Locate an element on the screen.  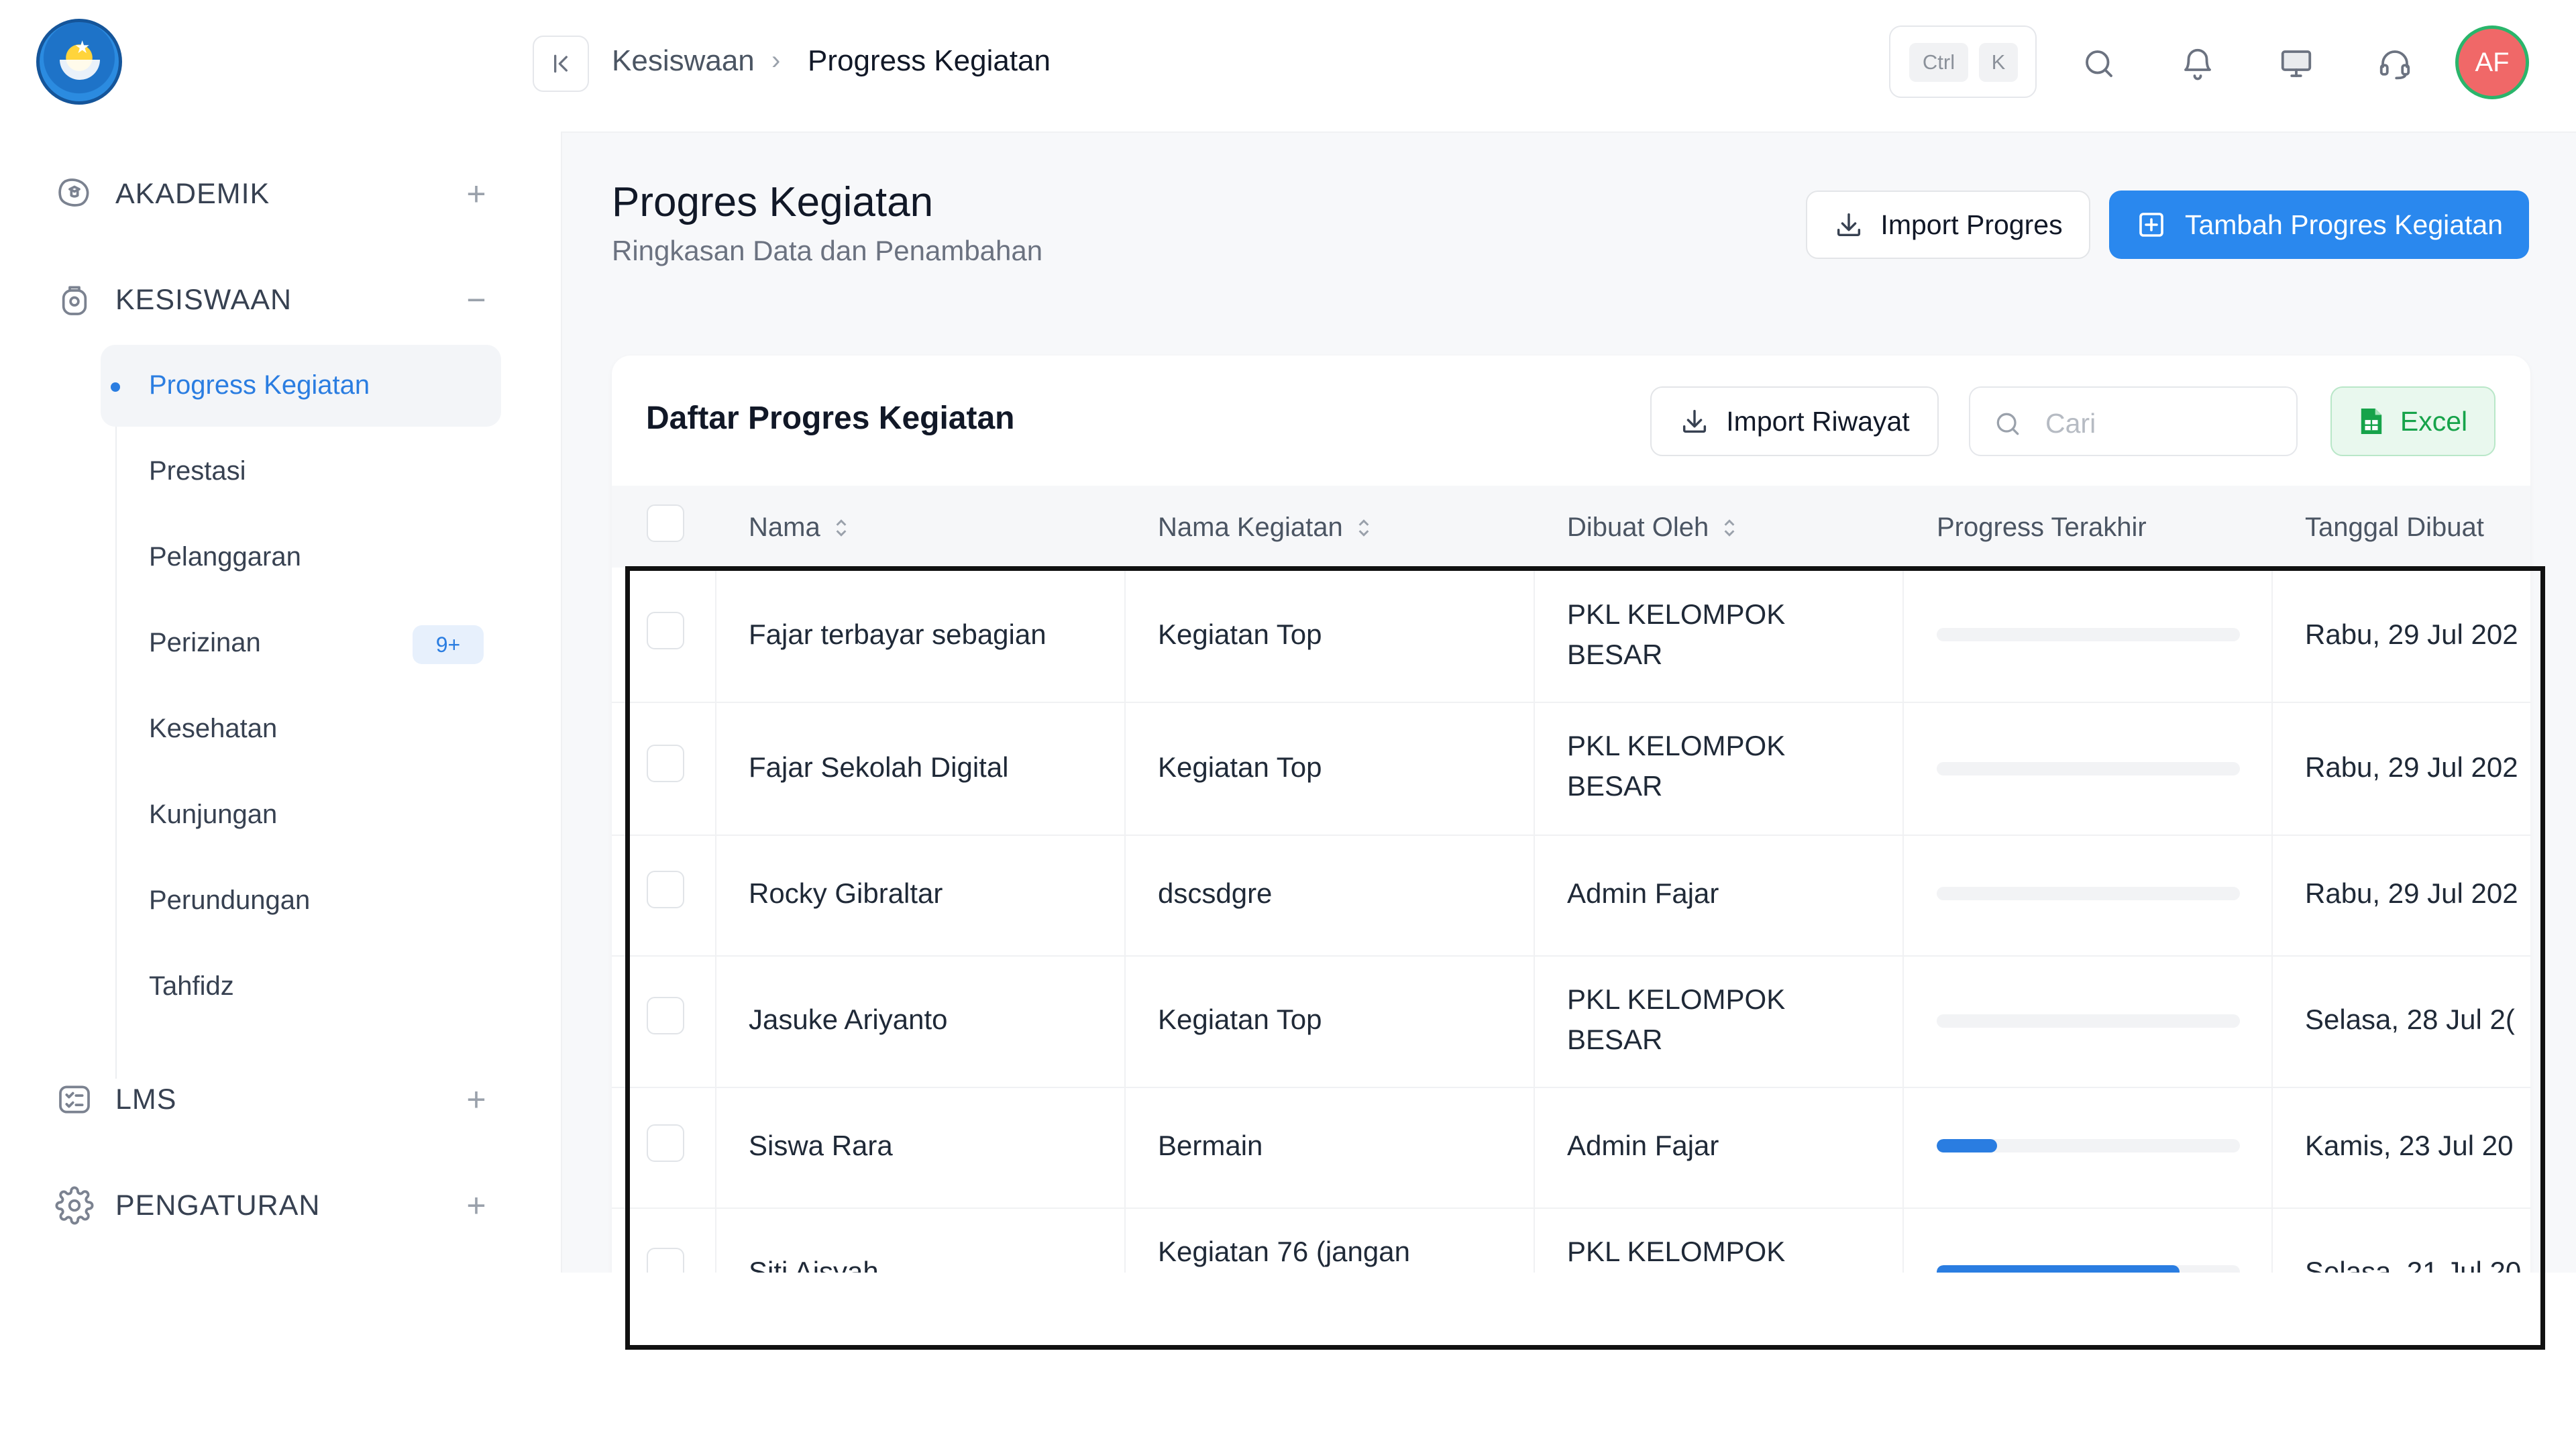
collapse-sidebar-button is located at coordinates (561, 64).